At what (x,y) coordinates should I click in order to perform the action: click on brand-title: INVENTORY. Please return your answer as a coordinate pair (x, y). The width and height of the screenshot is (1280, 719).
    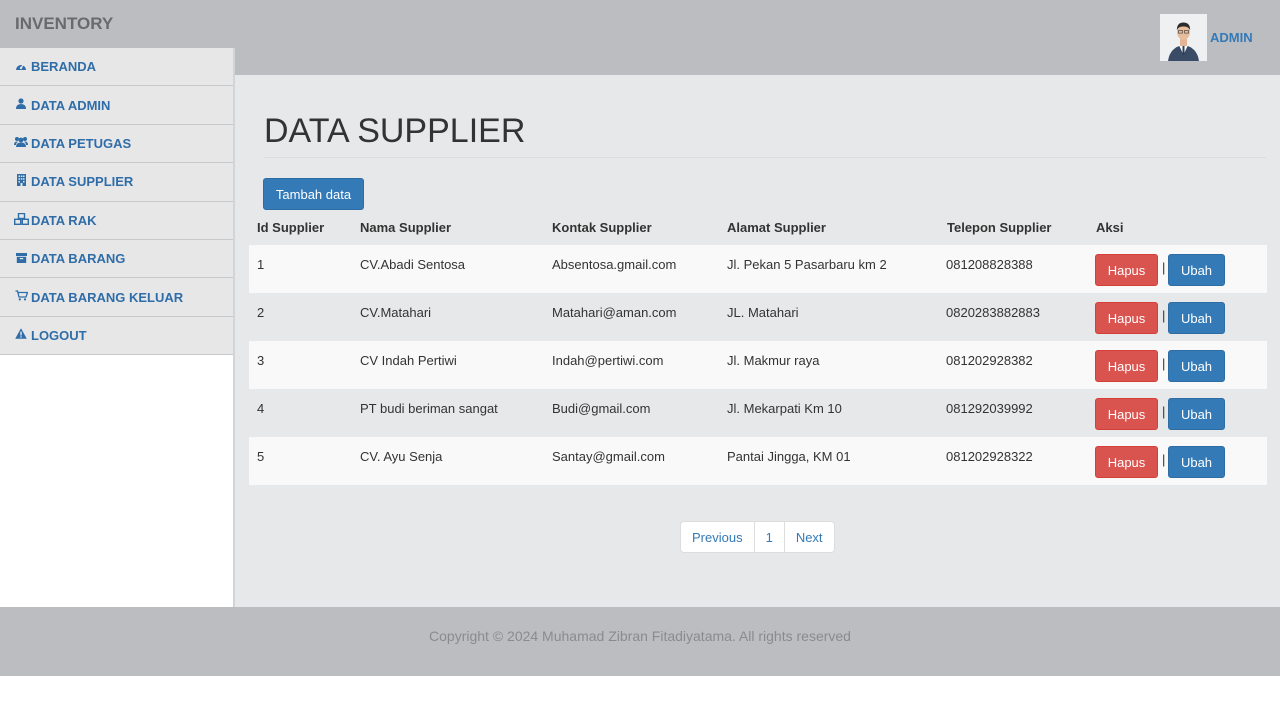
    Looking at the image, I should click on (64, 24).